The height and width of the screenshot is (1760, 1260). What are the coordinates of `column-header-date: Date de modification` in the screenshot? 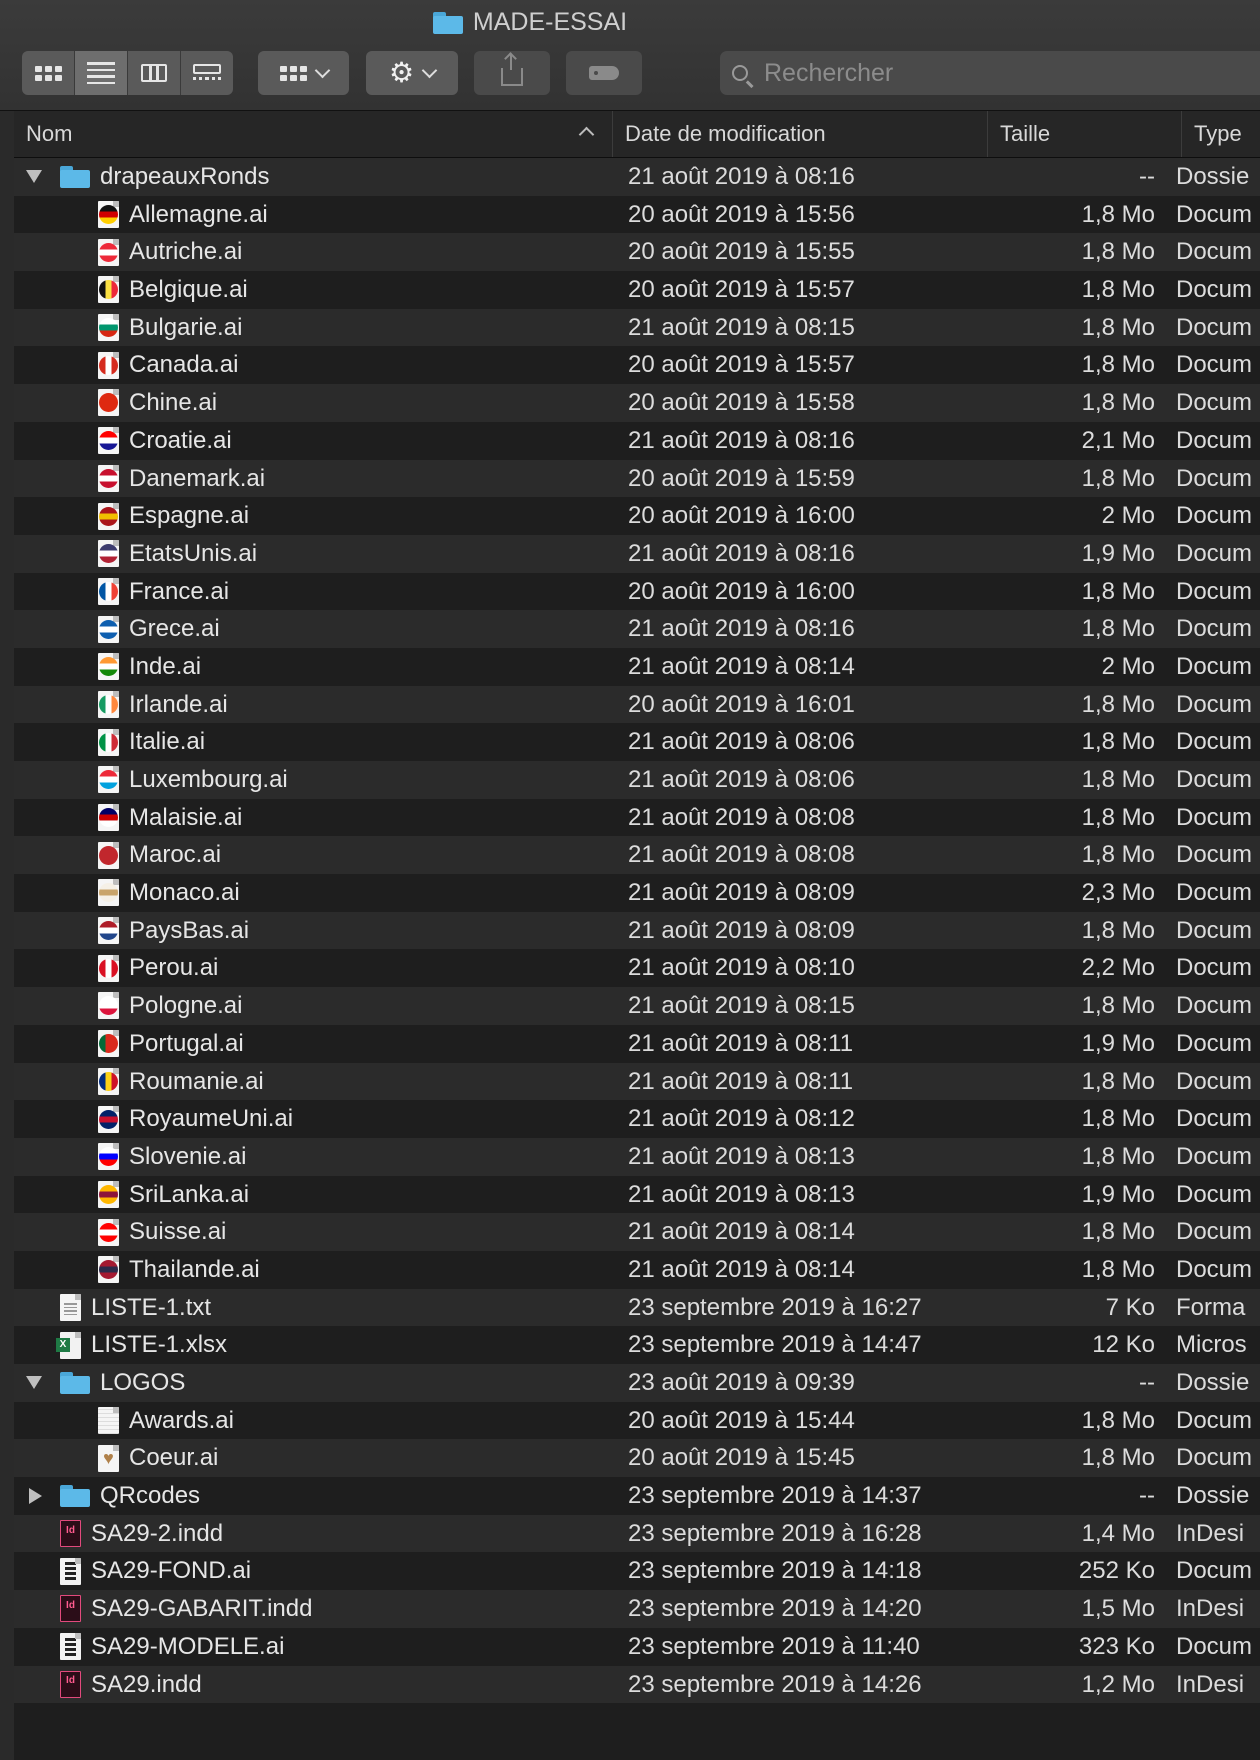 It's located at (800, 134).